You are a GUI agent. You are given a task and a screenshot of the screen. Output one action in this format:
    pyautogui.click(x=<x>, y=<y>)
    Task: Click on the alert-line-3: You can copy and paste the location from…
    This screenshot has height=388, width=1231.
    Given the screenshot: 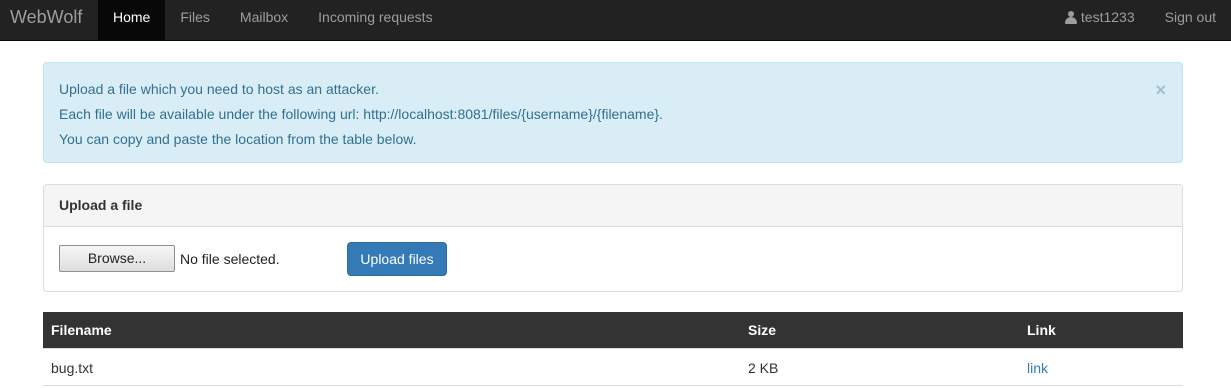 What is the action you would take?
    pyautogui.click(x=238, y=139)
    